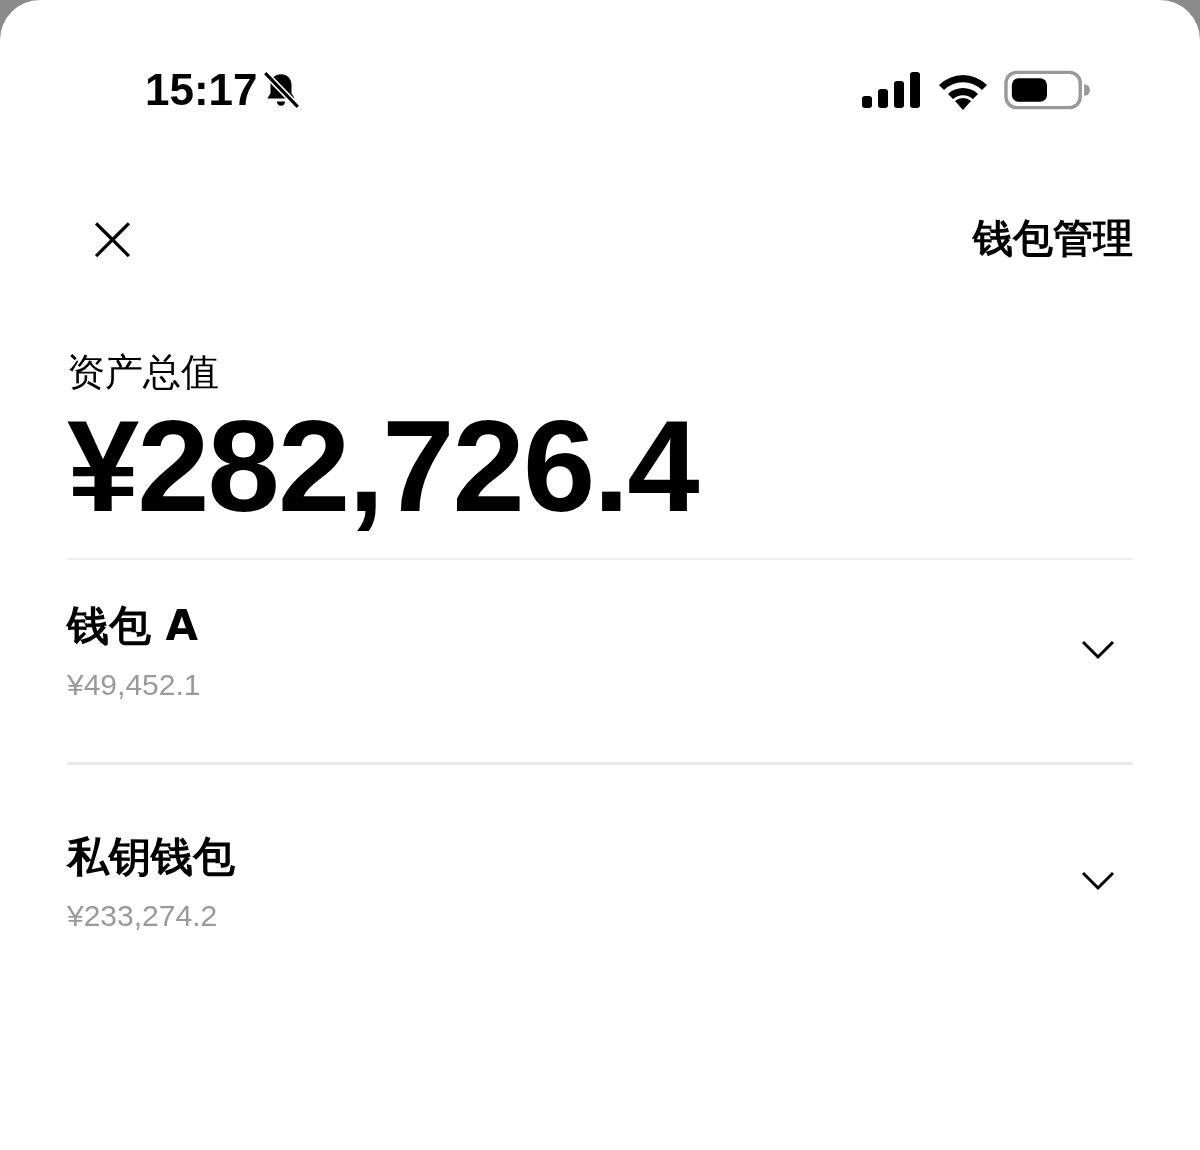 The height and width of the screenshot is (1150, 1200). Describe the element at coordinates (151, 857) in the screenshot. I see `wallet-name: 私钥钱包` at that location.